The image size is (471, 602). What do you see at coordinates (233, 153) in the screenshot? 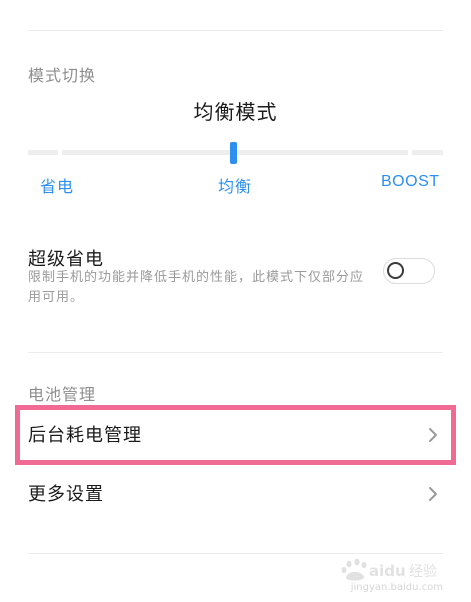
I see `mode-slider-thumb` at bounding box center [233, 153].